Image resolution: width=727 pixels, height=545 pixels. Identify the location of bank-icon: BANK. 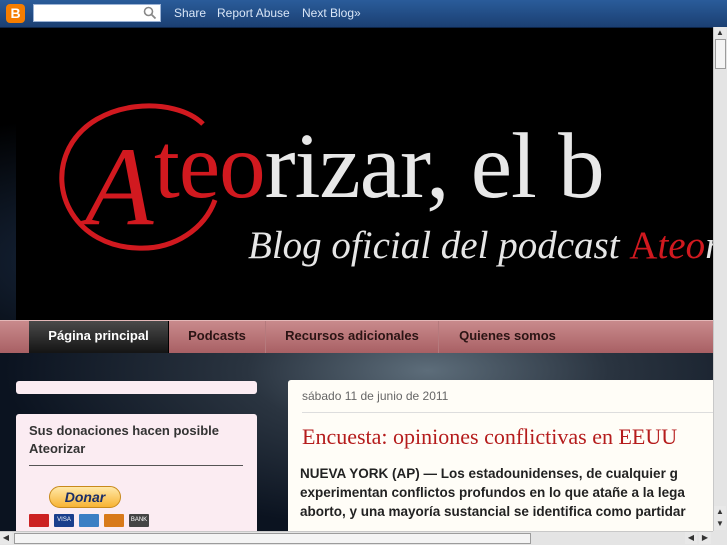
(139, 520).